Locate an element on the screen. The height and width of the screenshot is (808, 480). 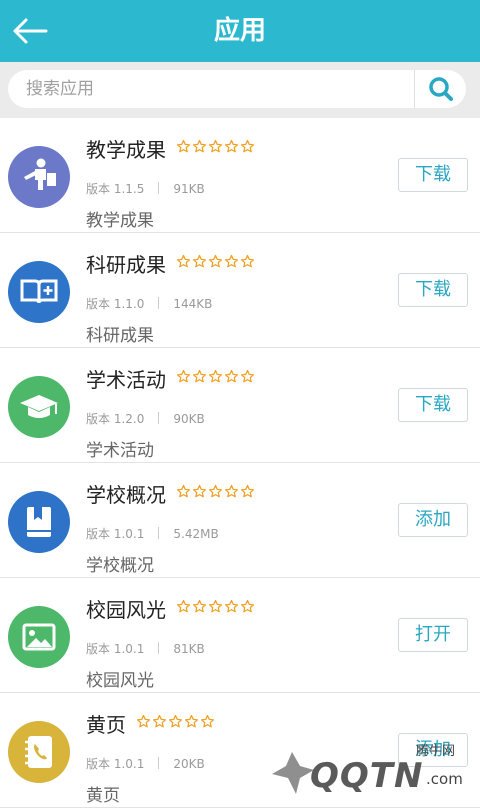
book-plus-icon is located at coordinates (39, 291).